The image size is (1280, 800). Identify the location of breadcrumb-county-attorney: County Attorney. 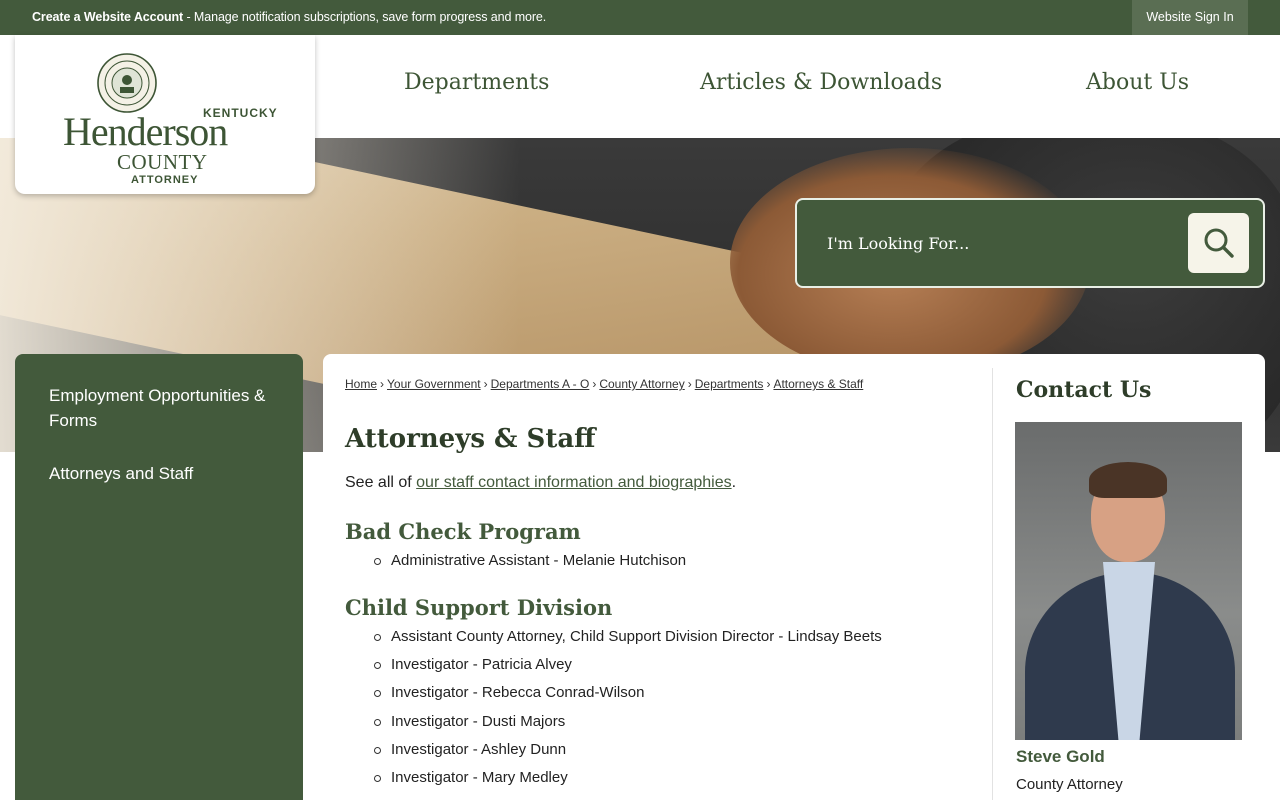
(641, 384).